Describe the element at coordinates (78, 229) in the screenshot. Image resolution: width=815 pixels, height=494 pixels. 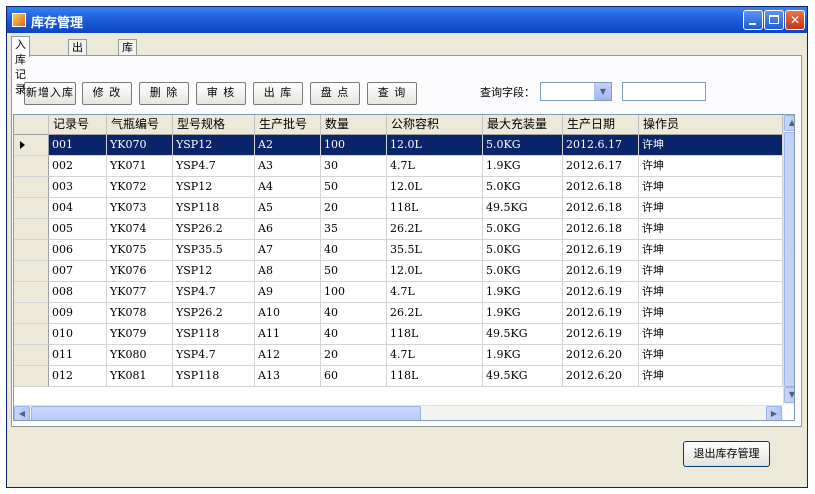
I see `table-cell: 005` at that location.